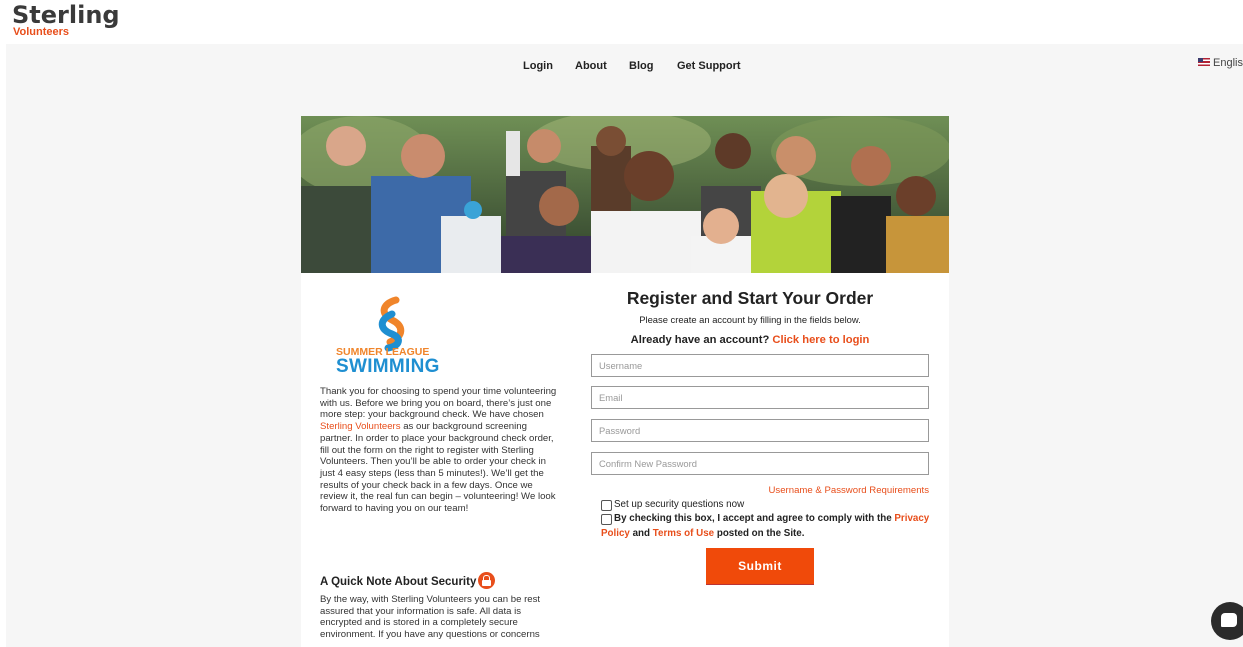 This screenshot has height=647, width=1243. Describe the element at coordinates (621, 22) in the screenshot. I see `header-bar: Sterling Volunteers` at that location.